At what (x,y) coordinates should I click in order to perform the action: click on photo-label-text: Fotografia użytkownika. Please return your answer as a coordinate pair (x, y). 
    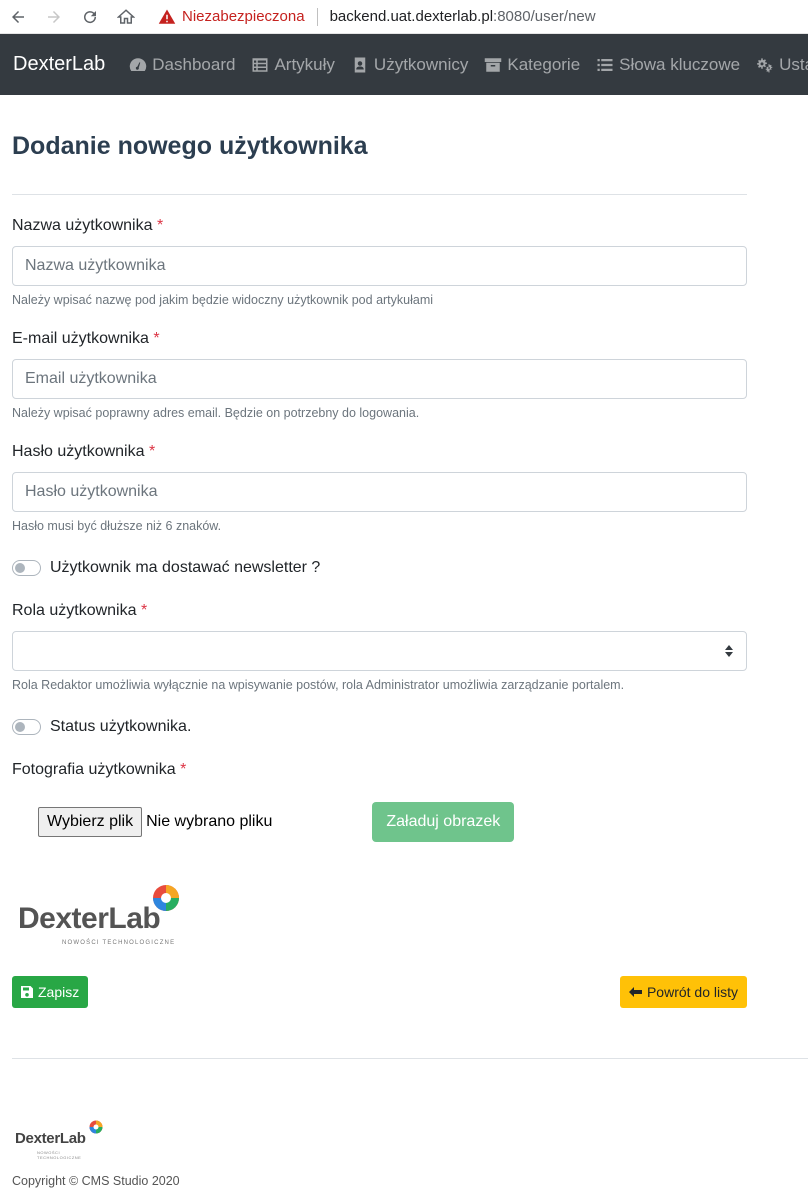
    Looking at the image, I should click on (94, 769).